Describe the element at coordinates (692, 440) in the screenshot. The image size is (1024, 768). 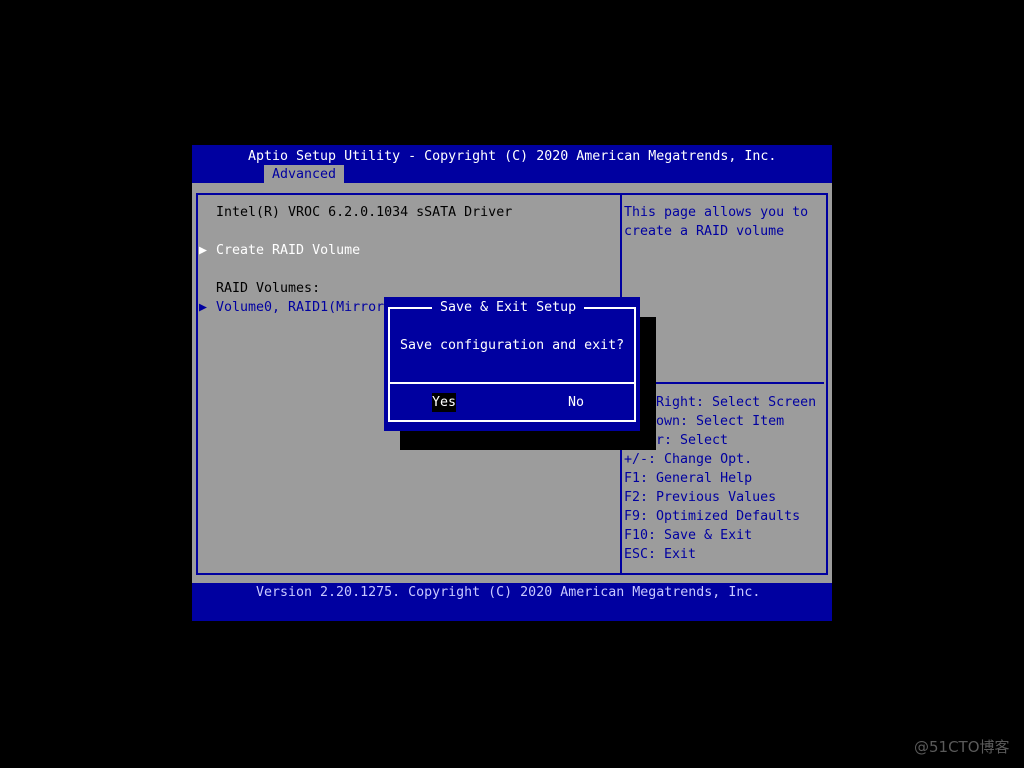
I see `key-help: r: Select` at that location.